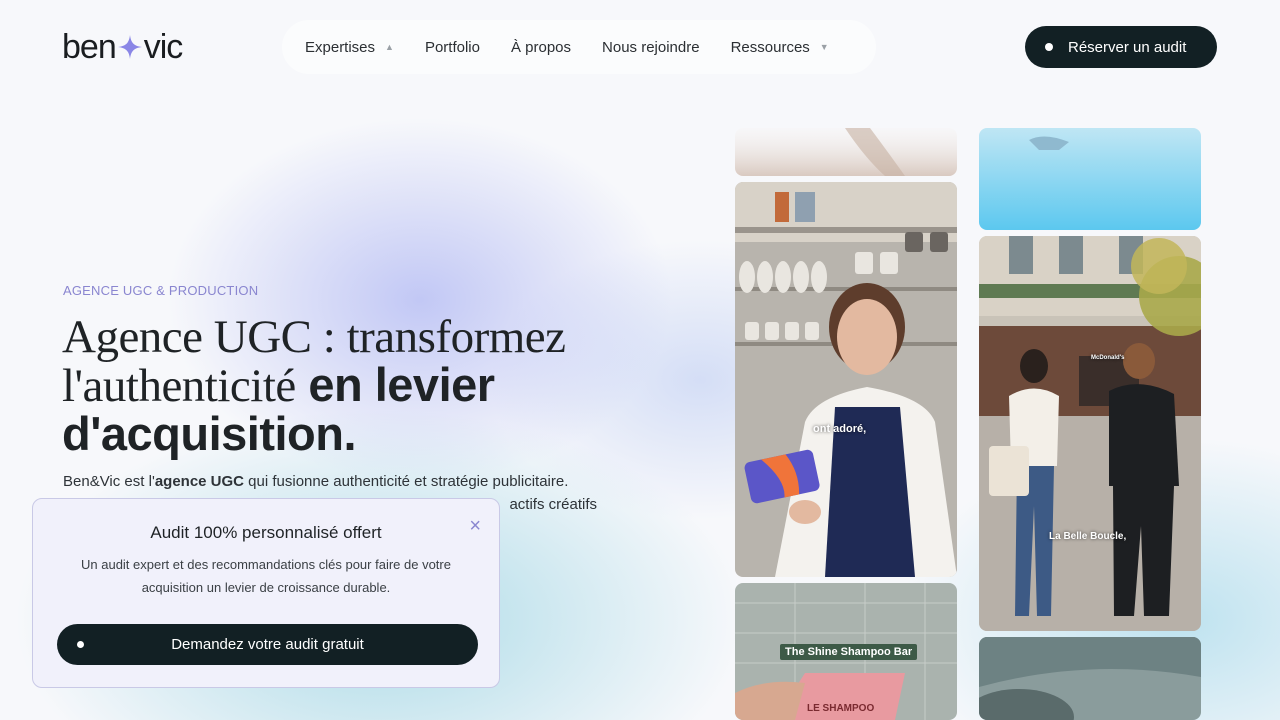 Image resolution: width=1280 pixels, height=720 pixels. I want to click on logo-text-left: ben, so click(89, 47).